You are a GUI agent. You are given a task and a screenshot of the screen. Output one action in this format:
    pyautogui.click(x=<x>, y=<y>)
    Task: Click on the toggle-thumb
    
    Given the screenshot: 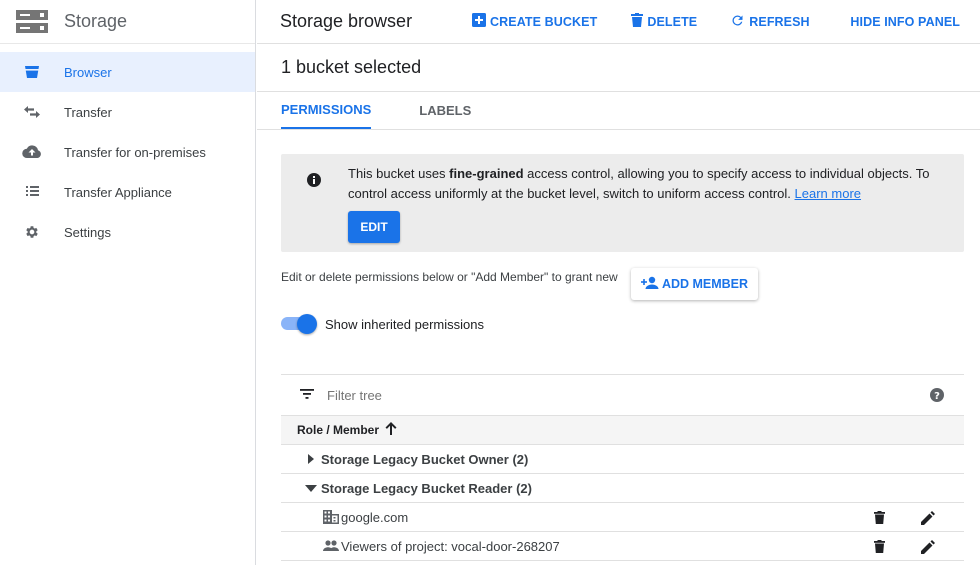 What is the action you would take?
    pyautogui.click(x=307, y=324)
    